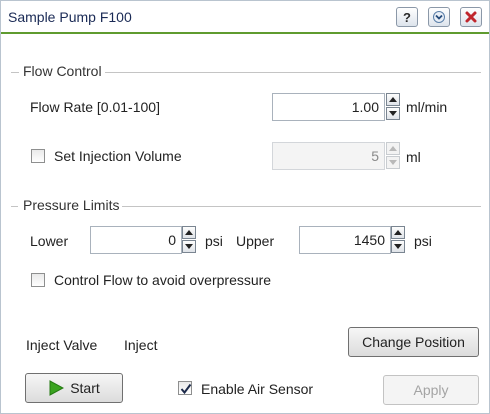 This screenshot has height=414, width=490. I want to click on change-position-button: Change Position, so click(413, 342).